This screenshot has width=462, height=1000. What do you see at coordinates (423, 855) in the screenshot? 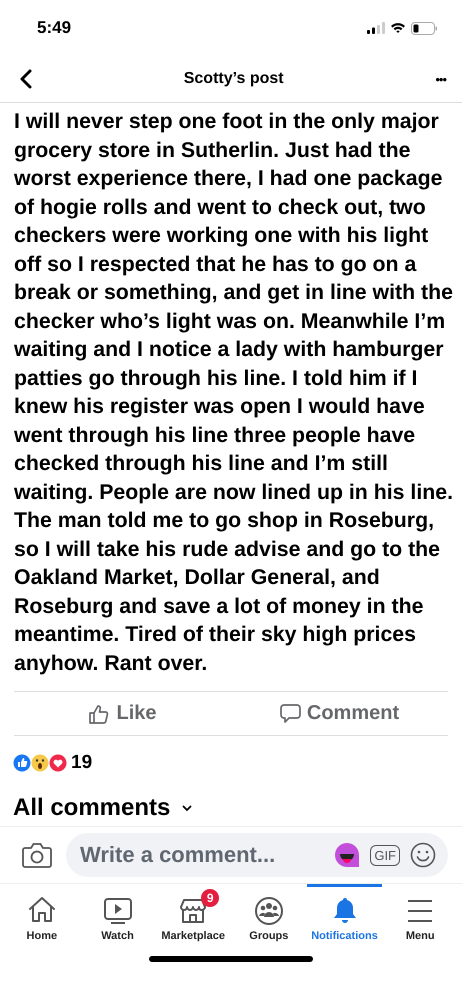
I see `emoji-icon` at bounding box center [423, 855].